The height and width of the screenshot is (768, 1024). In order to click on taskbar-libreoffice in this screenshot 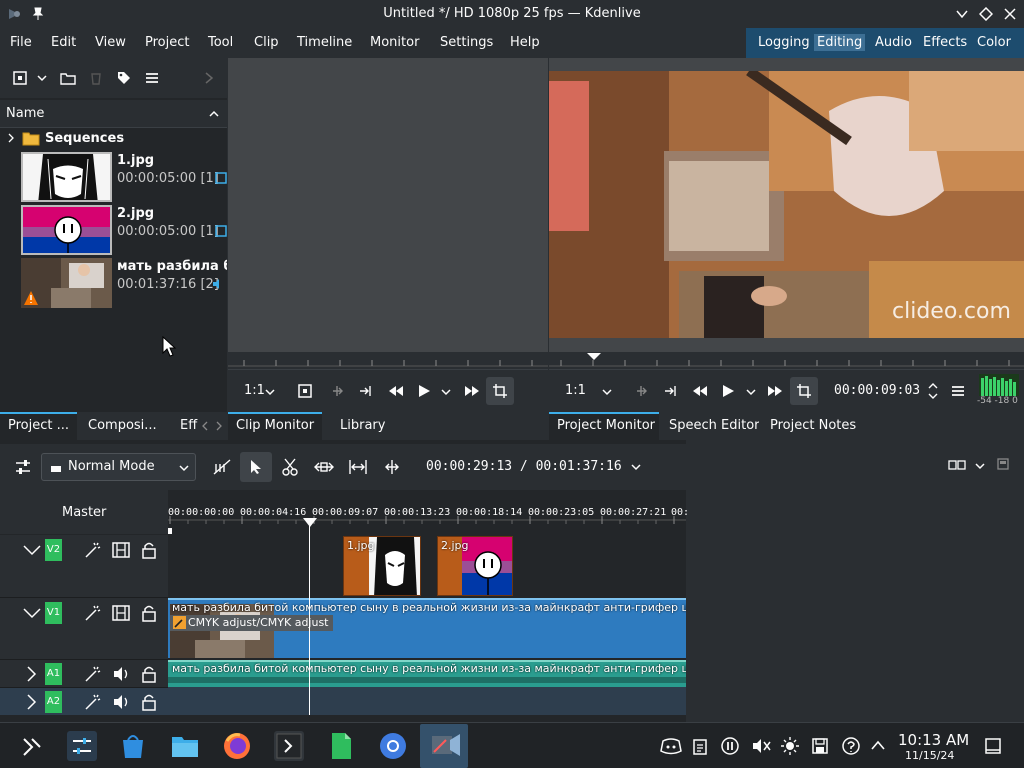, I will do `click(341, 746)`.